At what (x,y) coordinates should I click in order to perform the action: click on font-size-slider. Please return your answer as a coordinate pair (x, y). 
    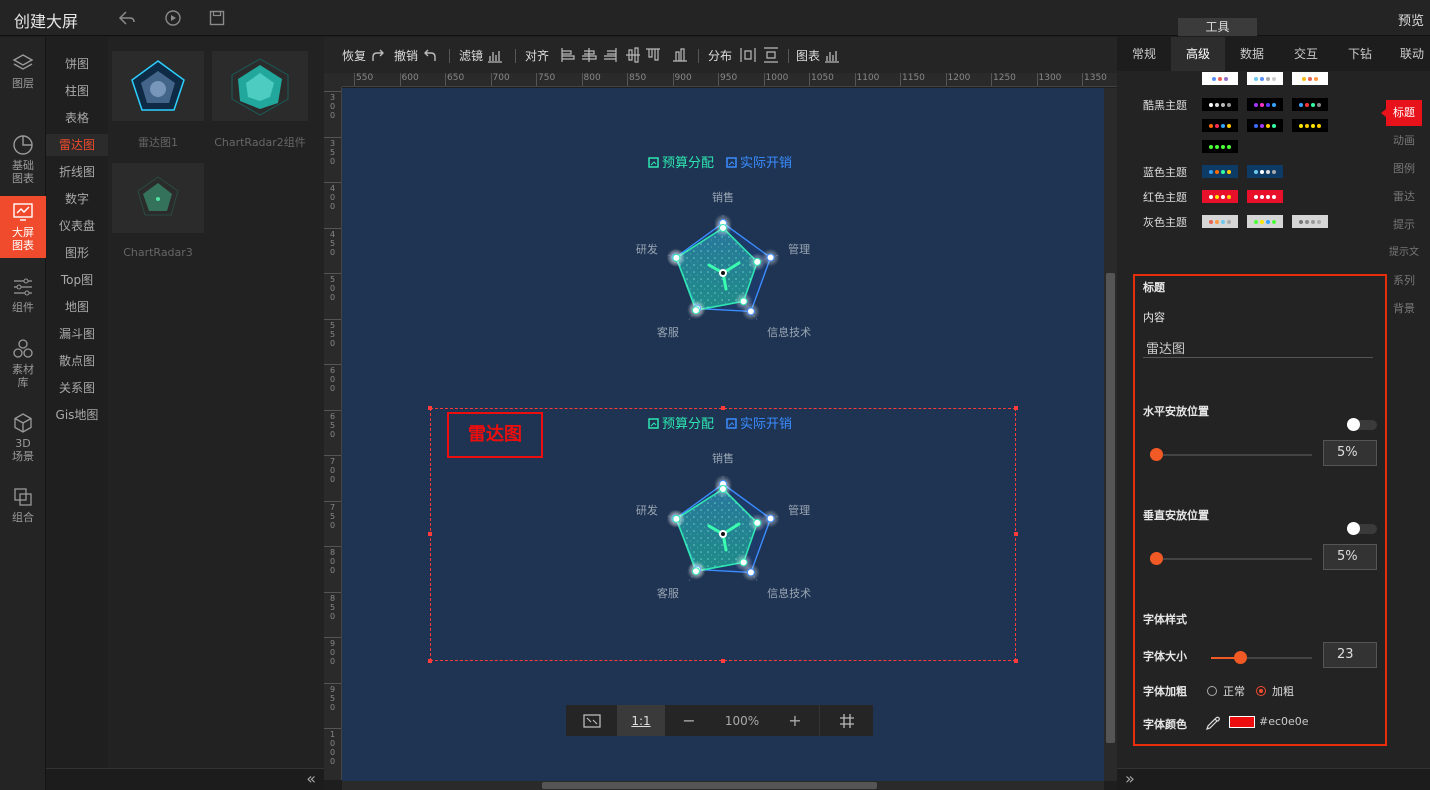
    Looking at the image, I should click on (1261, 657).